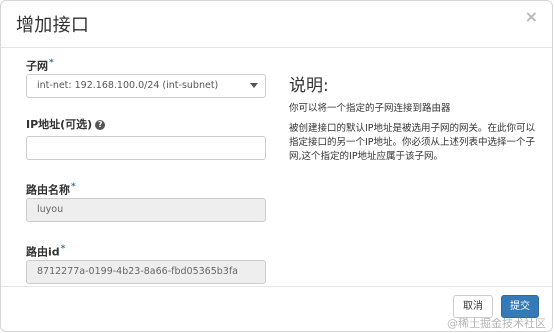 The height and width of the screenshot is (333, 554). Describe the element at coordinates (59, 124) in the screenshot. I see `ip-label-text: IP地址(可选)` at that location.